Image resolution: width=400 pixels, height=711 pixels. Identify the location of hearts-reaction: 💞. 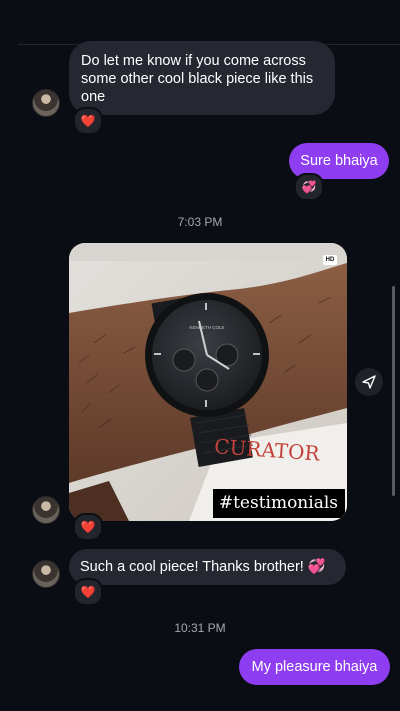
(309, 187).